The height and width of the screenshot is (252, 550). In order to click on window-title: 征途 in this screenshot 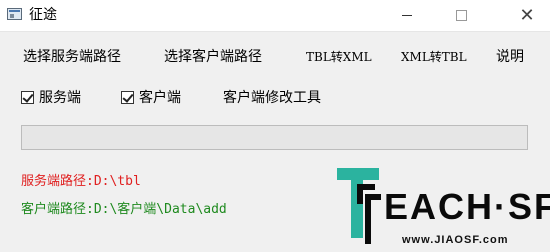, I will do `click(43, 15)`.